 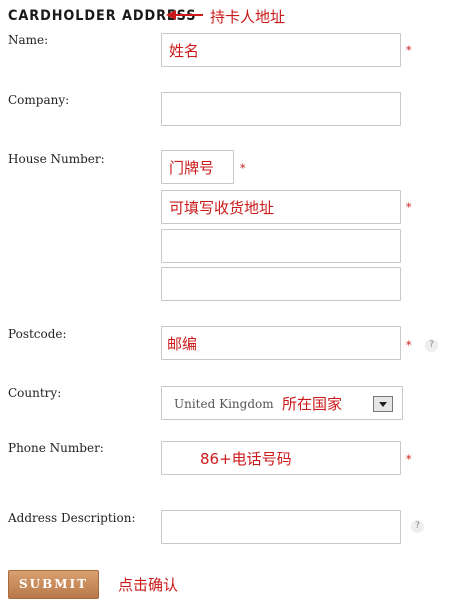 What do you see at coordinates (281, 527) in the screenshot?
I see `address-description-input` at bounding box center [281, 527].